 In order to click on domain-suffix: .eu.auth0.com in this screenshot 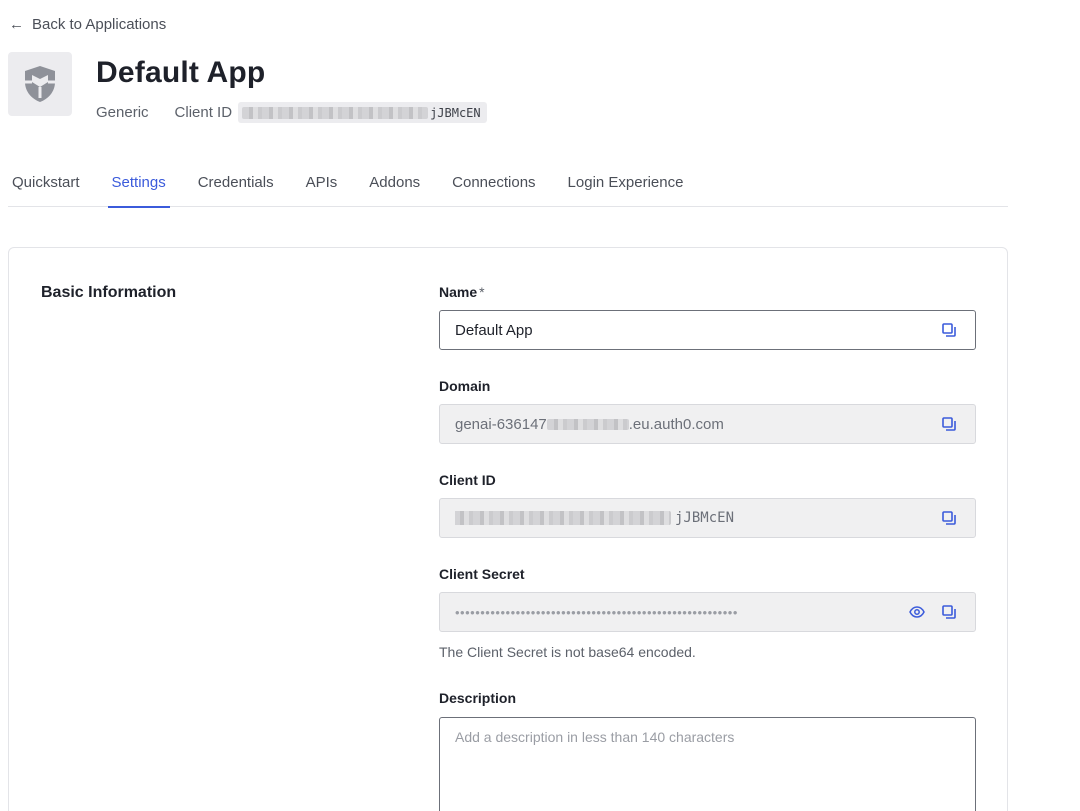, I will do `click(676, 424)`.